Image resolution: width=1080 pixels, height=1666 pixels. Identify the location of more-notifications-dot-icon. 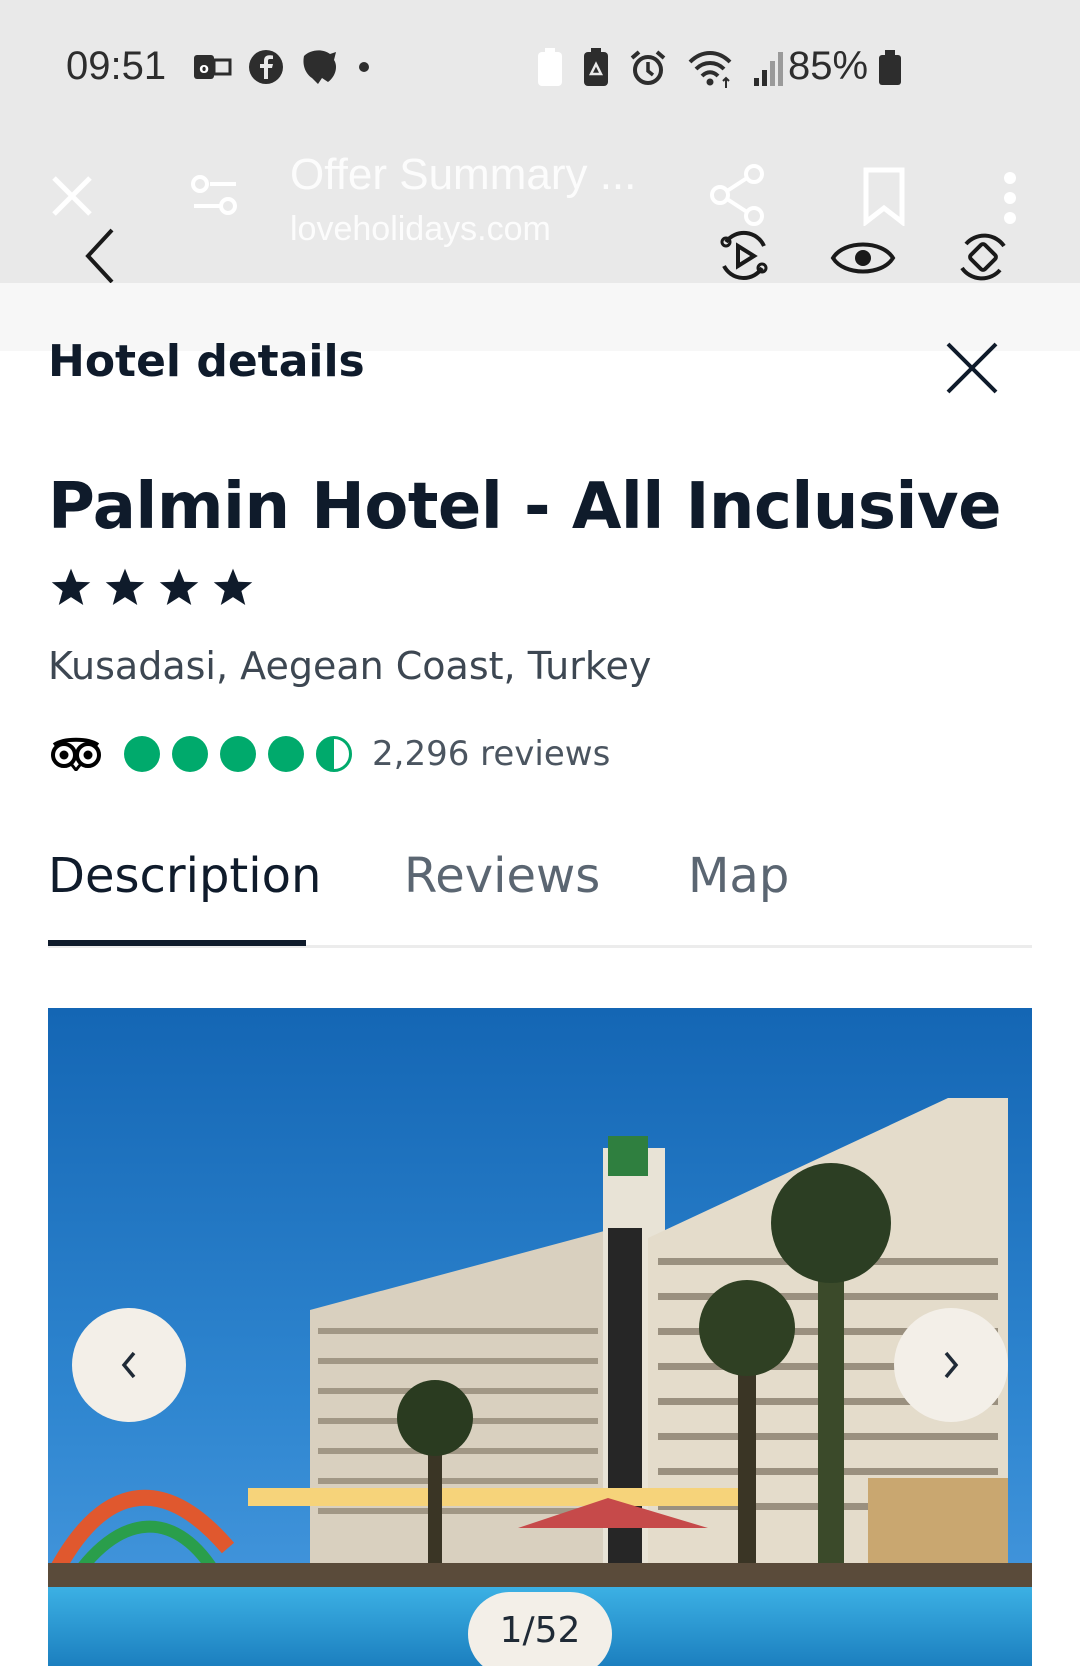
(364, 67).